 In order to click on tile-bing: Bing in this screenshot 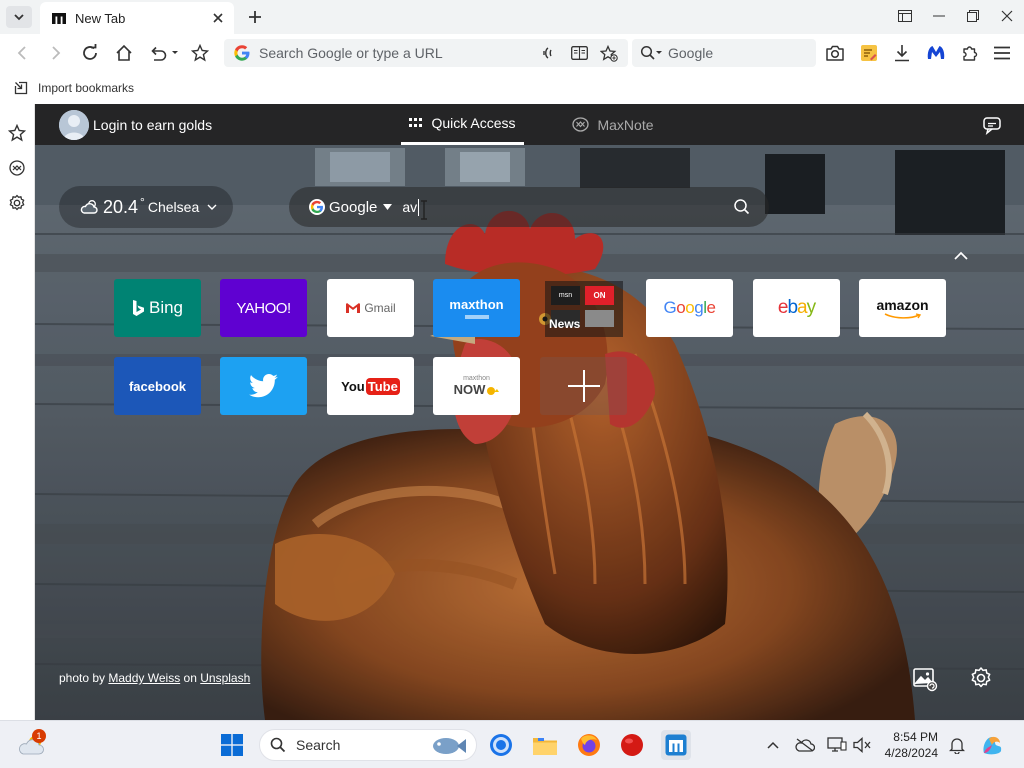, I will do `click(157, 308)`.